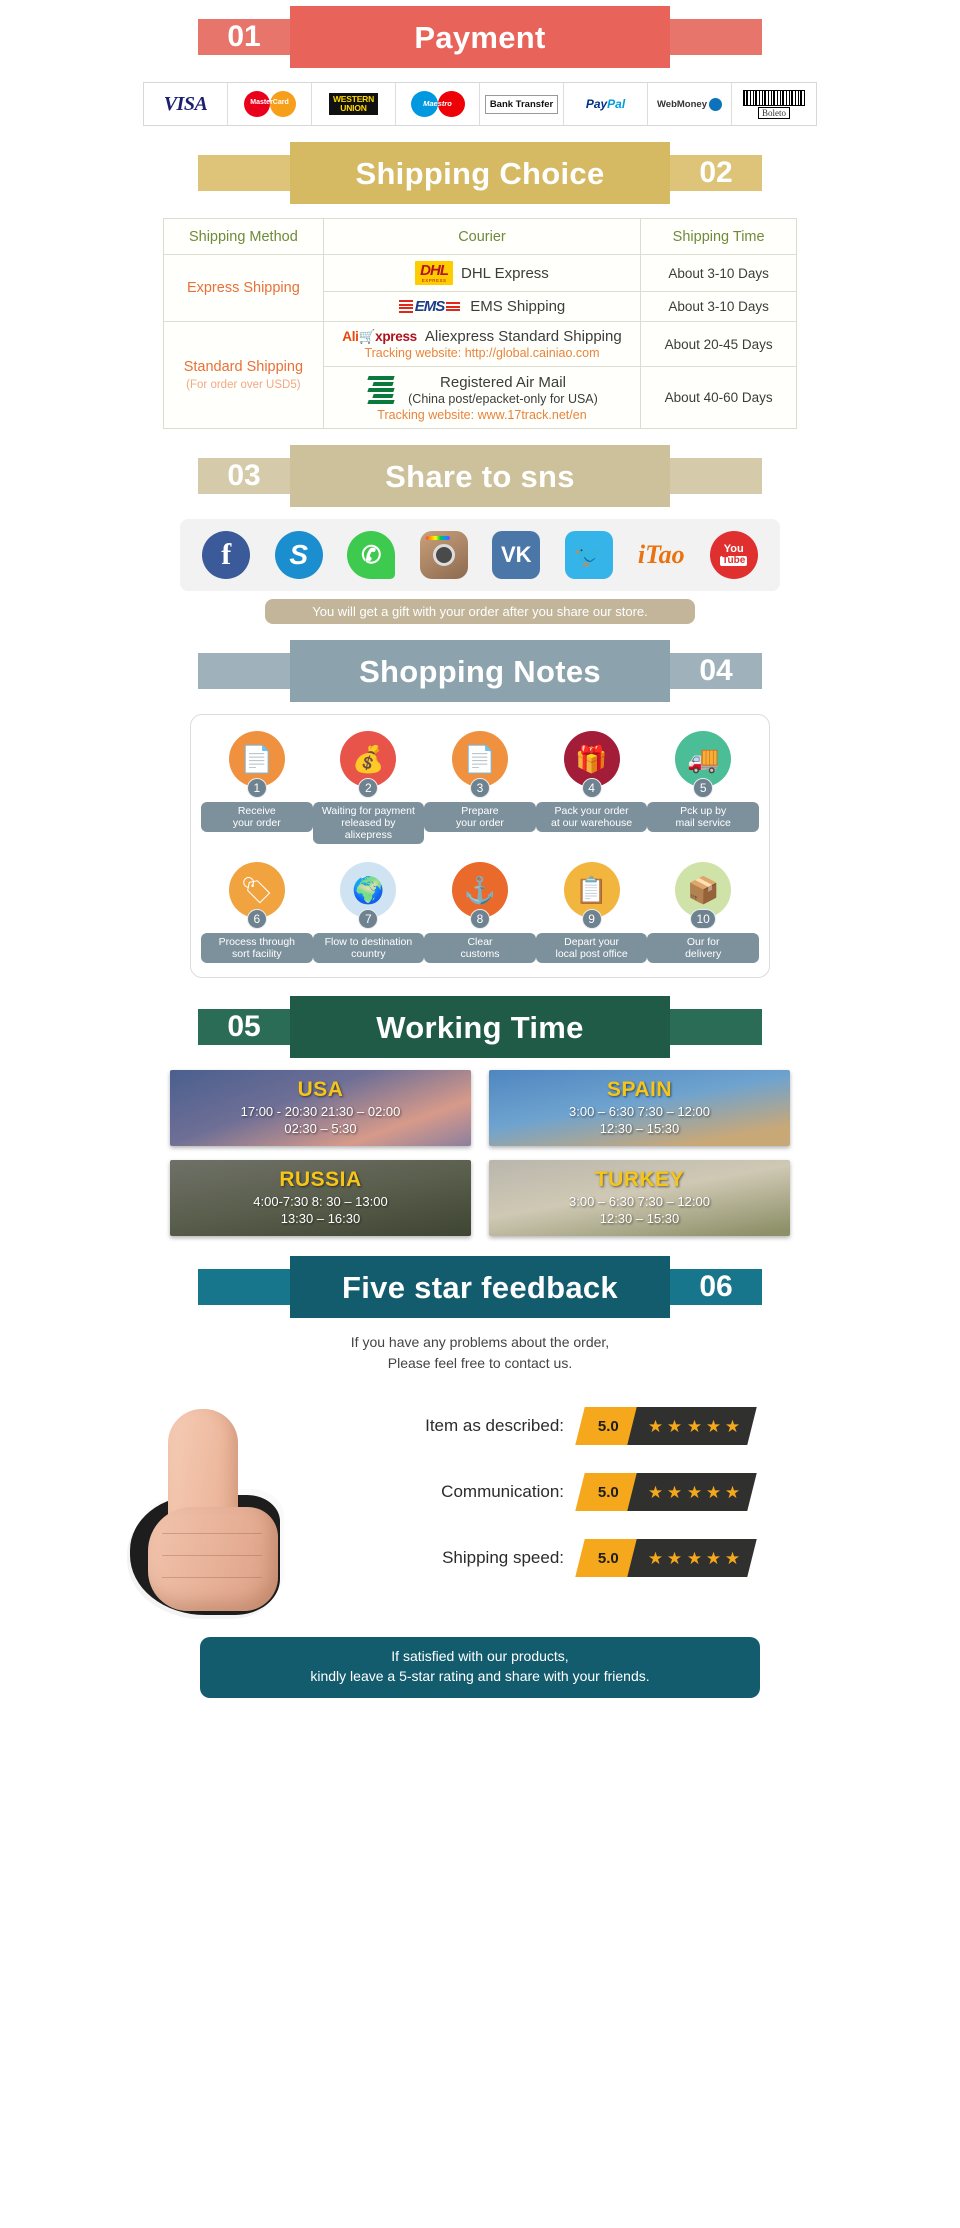  What do you see at coordinates (774, 104) in the screenshot?
I see `boleto-logo: Boleto` at bounding box center [774, 104].